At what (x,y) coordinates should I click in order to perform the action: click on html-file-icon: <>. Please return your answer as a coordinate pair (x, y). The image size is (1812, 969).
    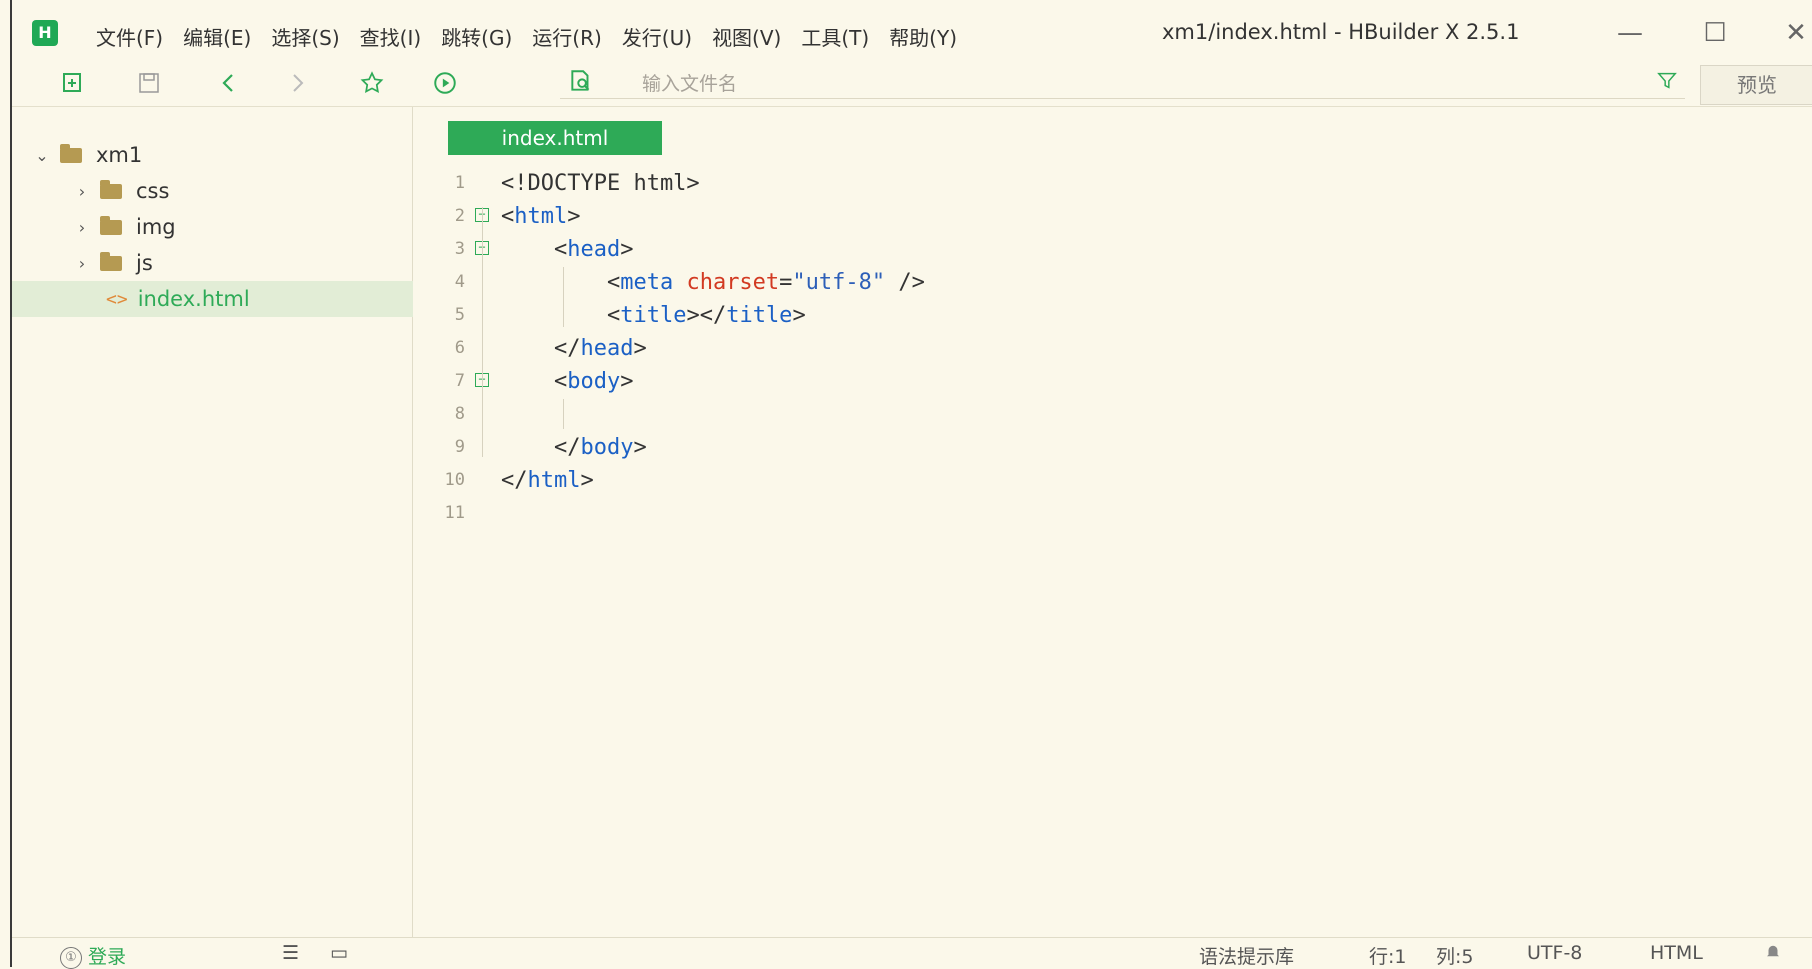
    Looking at the image, I should click on (117, 299).